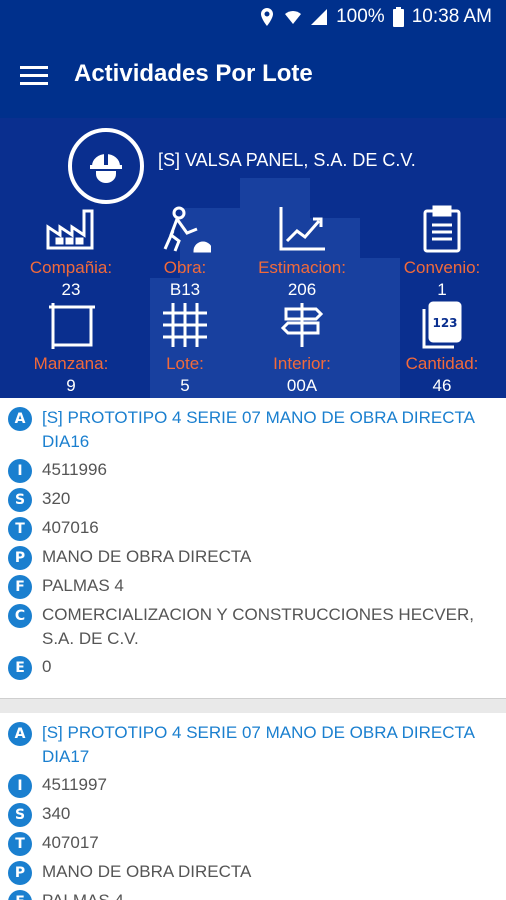  I want to click on company-name: [S] VALSA PANEL, S.A. DE C.V., so click(287, 160).